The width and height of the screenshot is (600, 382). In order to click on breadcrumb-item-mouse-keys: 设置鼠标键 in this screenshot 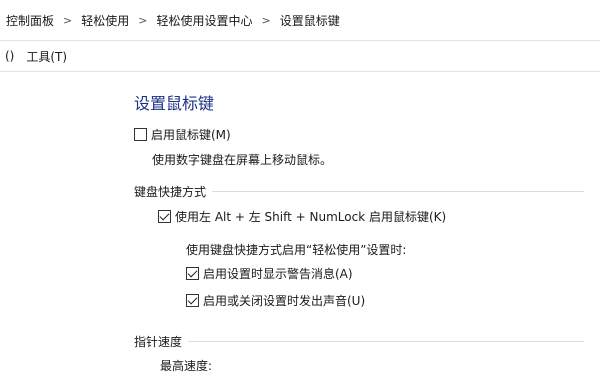, I will do `click(310, 20)`.